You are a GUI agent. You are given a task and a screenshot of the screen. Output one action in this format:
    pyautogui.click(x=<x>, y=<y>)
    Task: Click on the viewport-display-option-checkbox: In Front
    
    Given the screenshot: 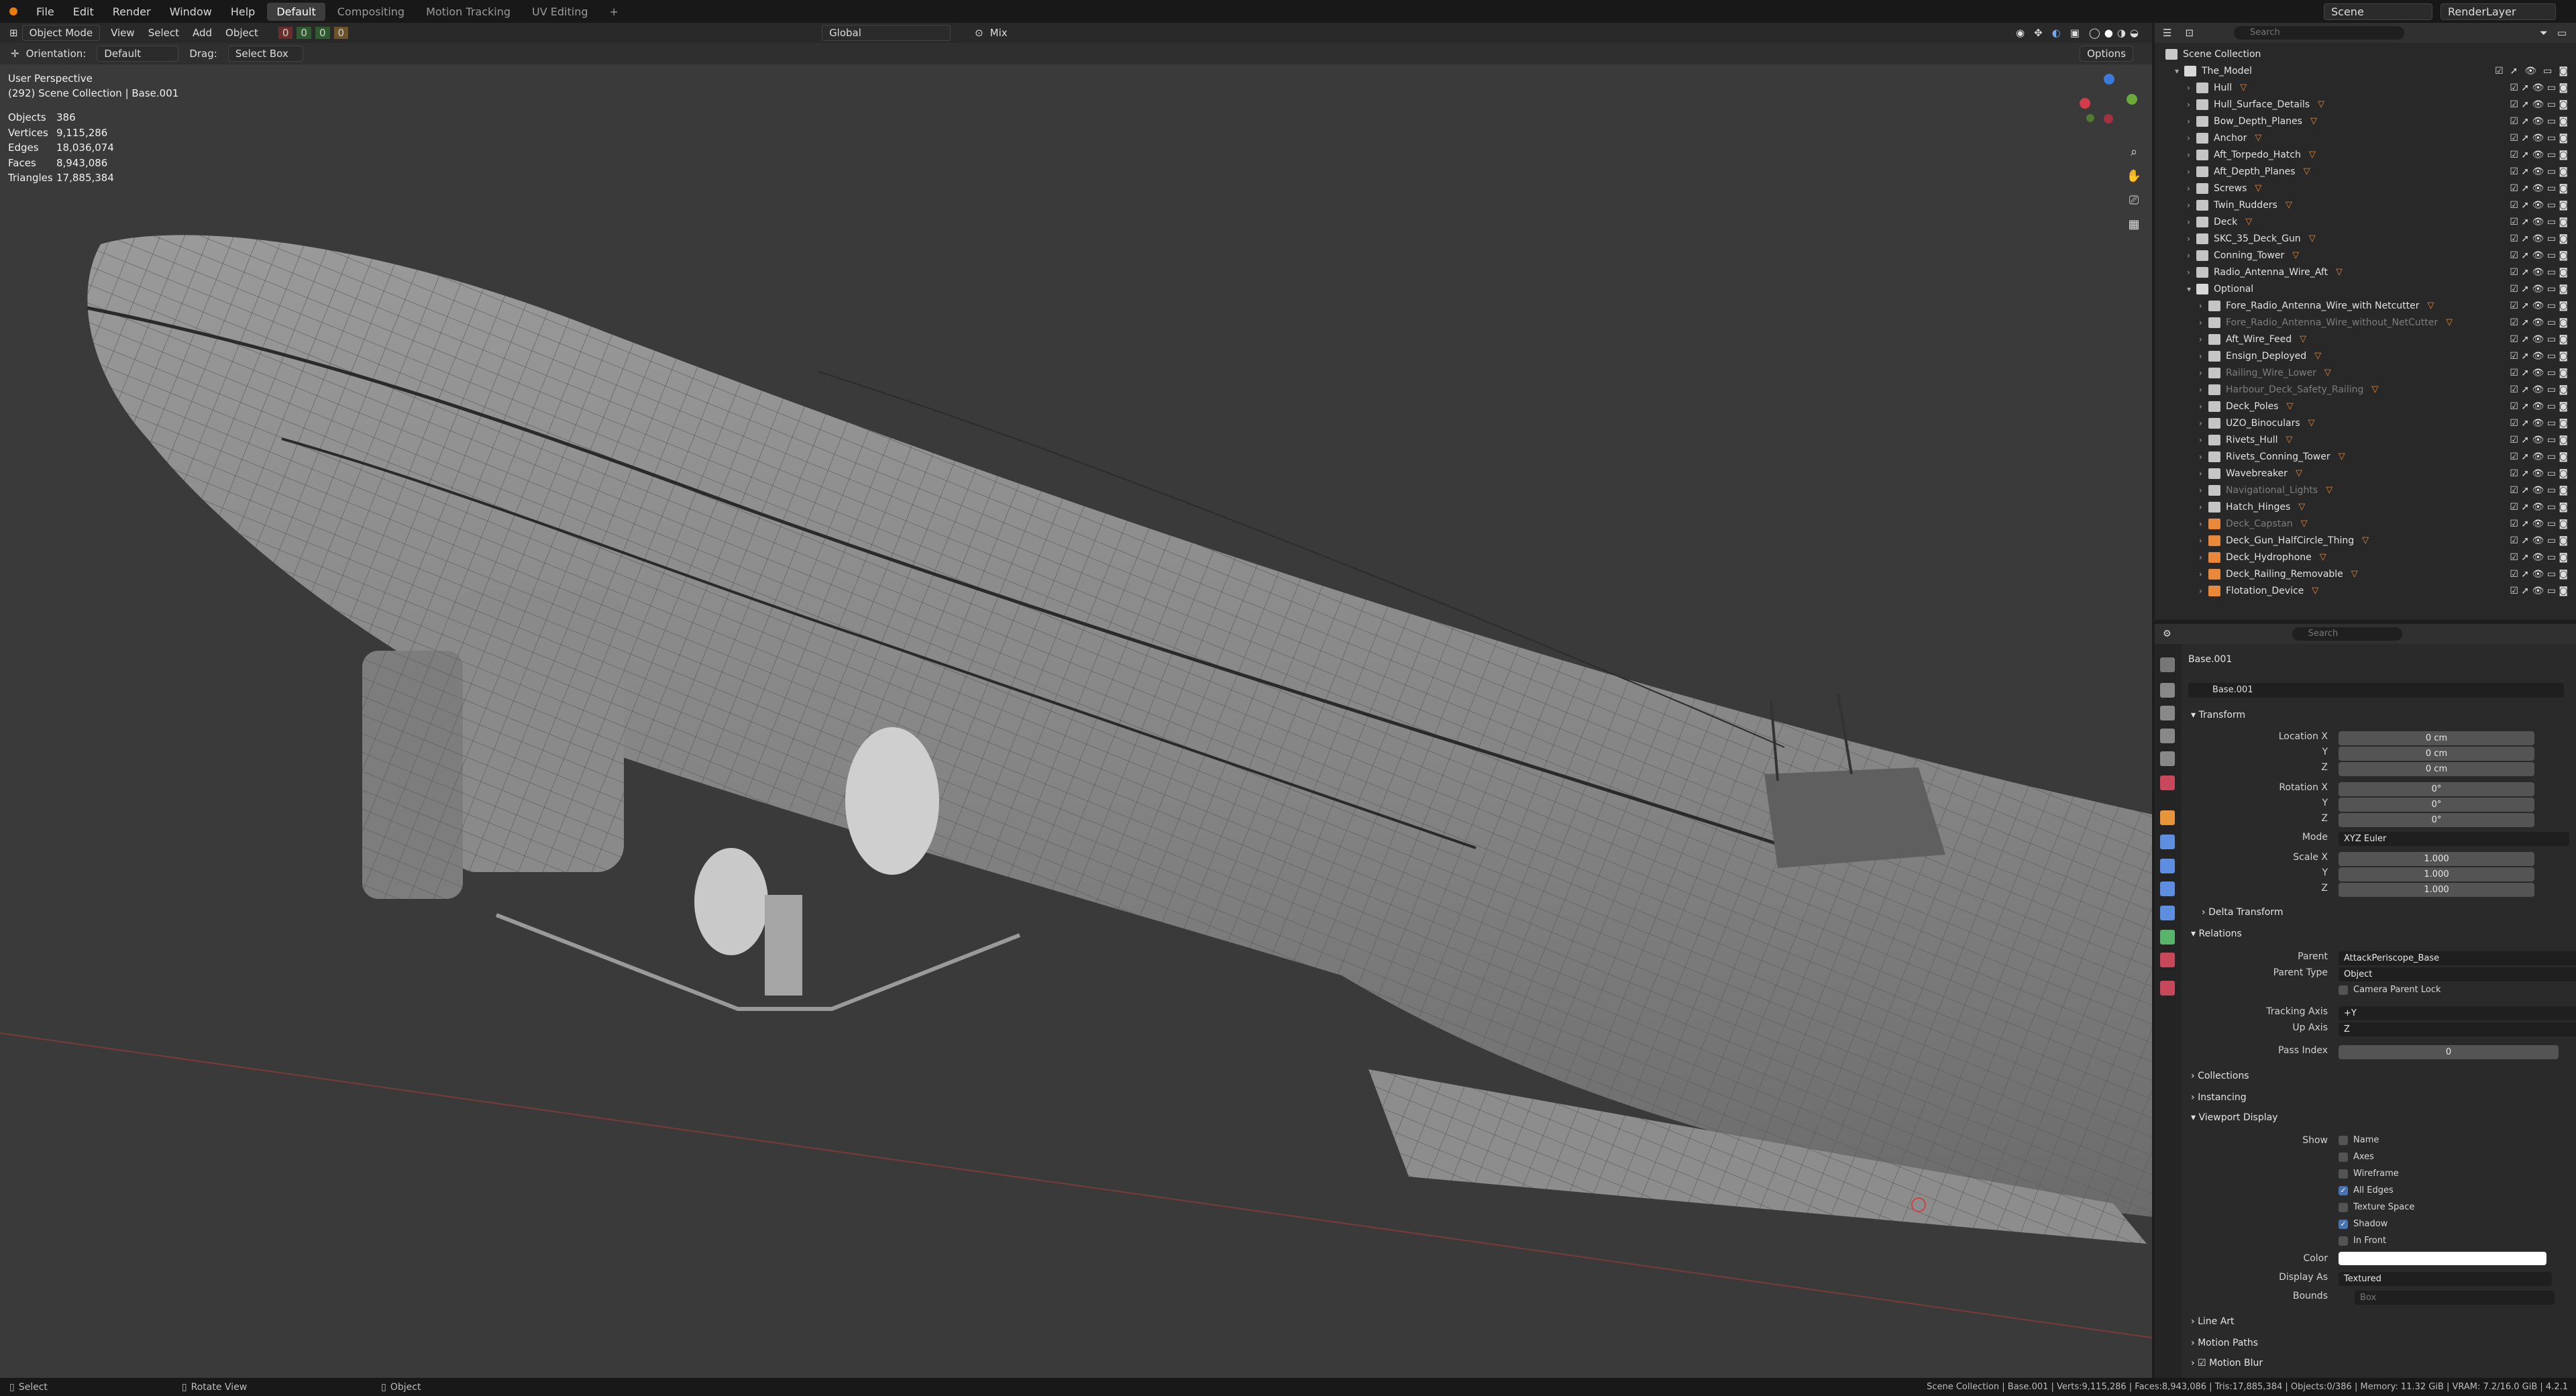 What is the action you would take?
    pyautogui.click(x=2362, y=1241)
    